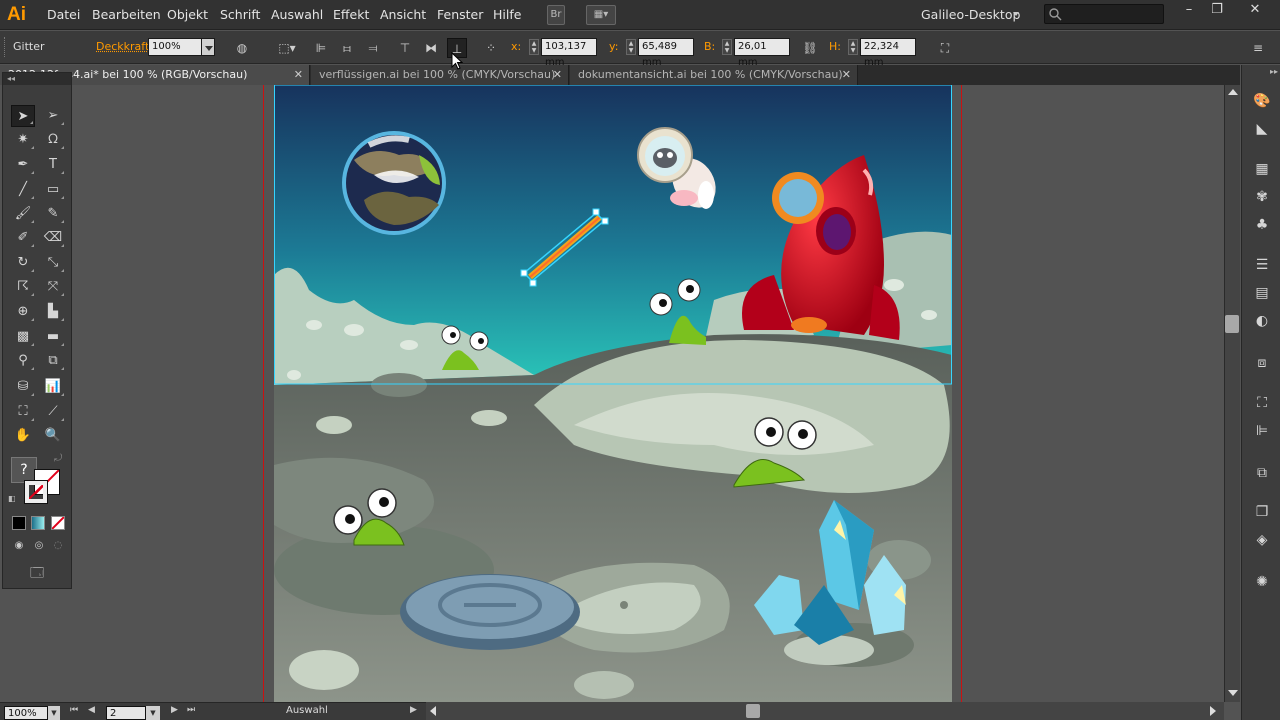 Image resolution: width=1280 pixels, height=720 pixels. Describe the element at coordinates (373, 48) in the screenshot. I see `align-right-button: ⫤` at that location.